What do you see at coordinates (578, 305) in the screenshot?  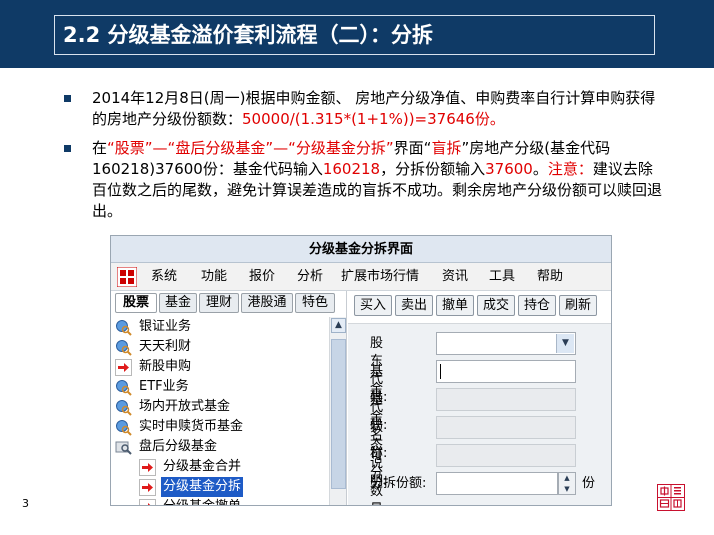 I see `refresh-button: 刷新` at bounding box center [578, 305].